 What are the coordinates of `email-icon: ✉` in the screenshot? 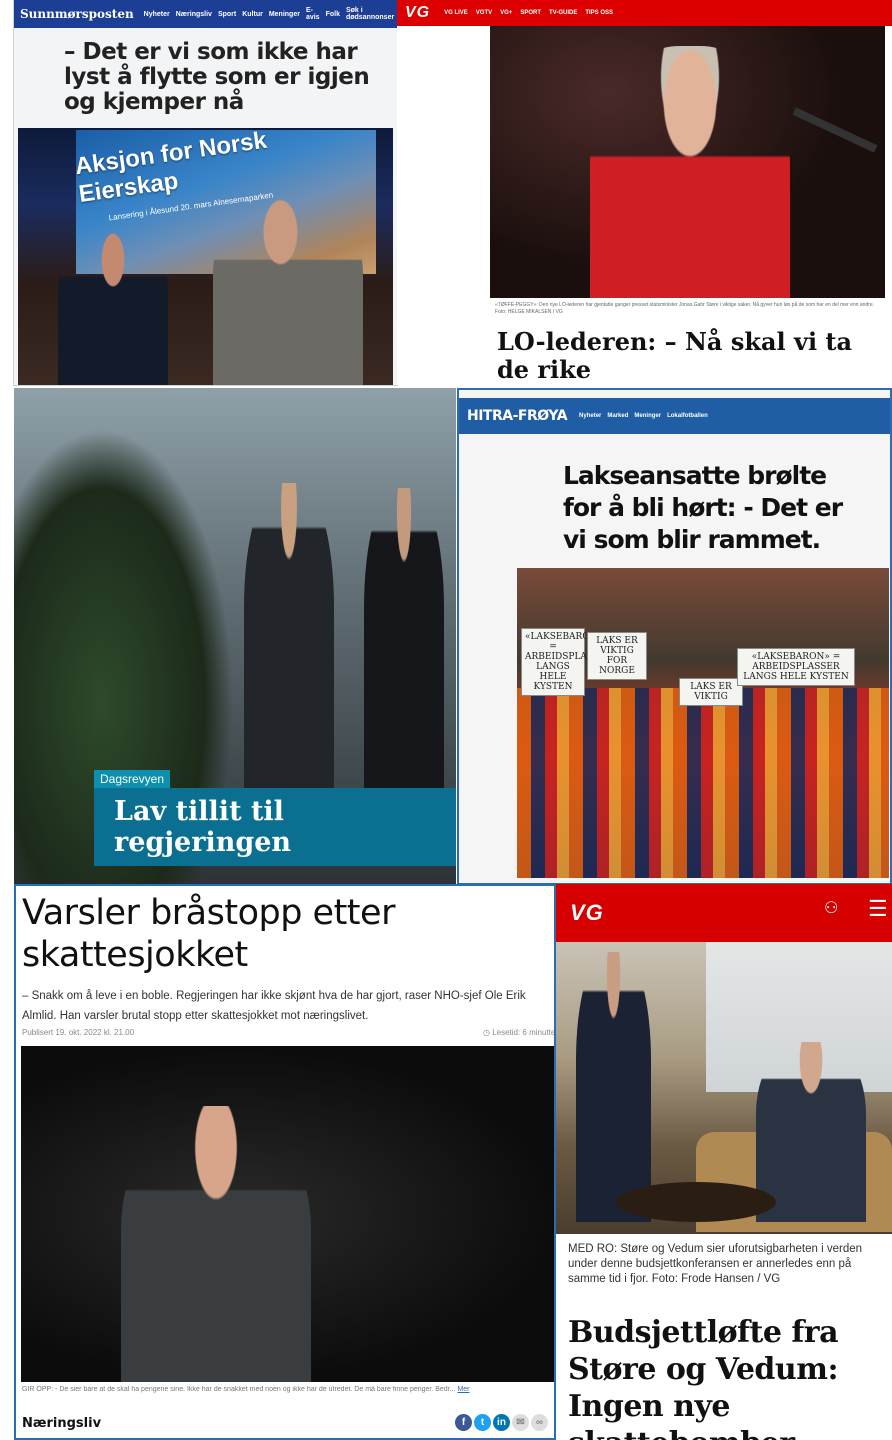 It's located at (520, 1422).